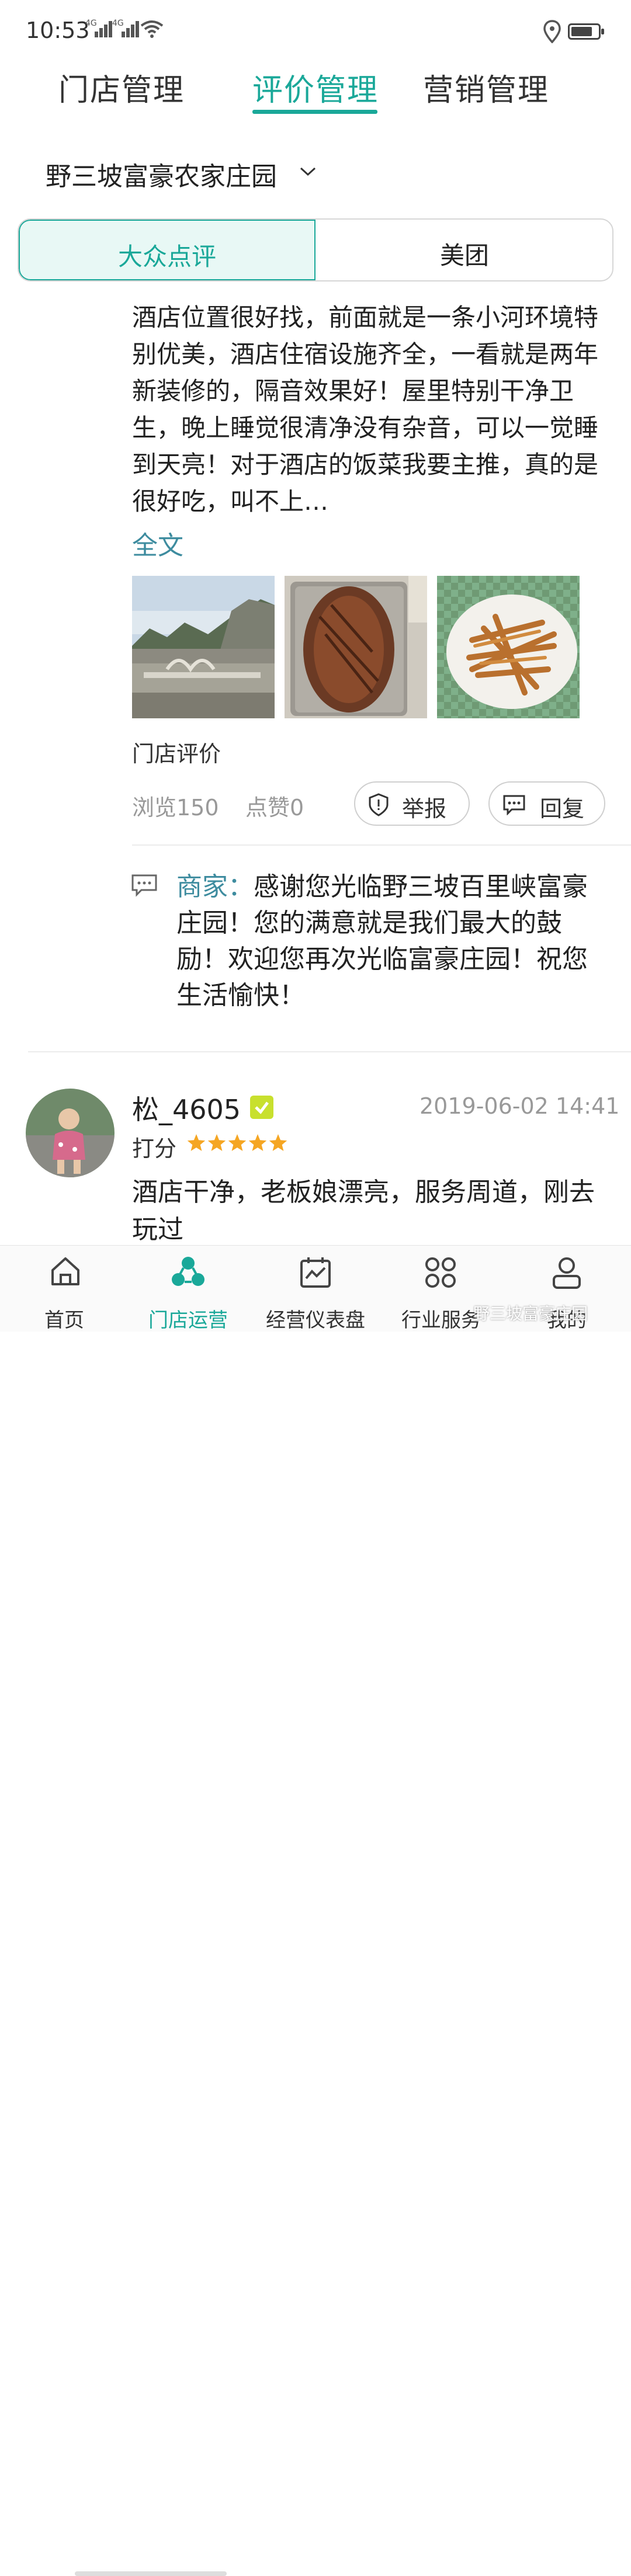 This screenshot has height=2576, width=631. Describe the element at coordinates (121, 87) in the screenshot. I see `tab-store-management: 门店管理` at that location.